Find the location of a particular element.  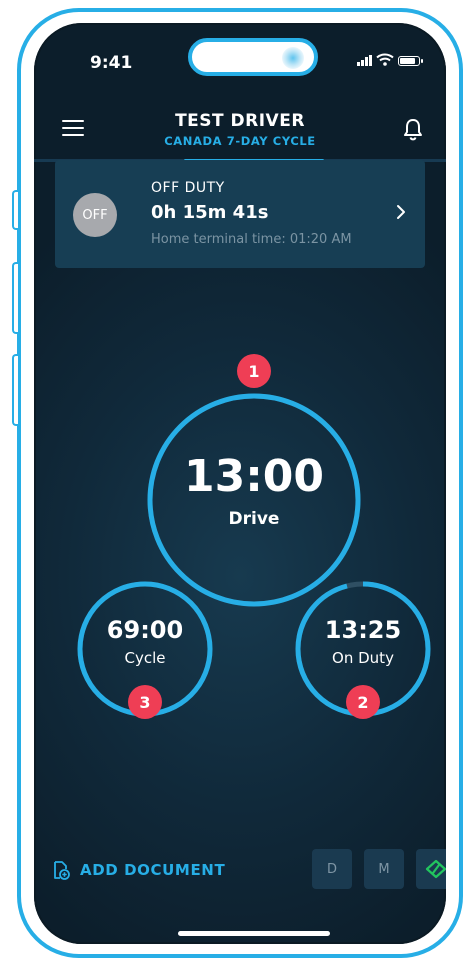

on-duty-remaining: 13:25 is located at coordinates (363, 630).